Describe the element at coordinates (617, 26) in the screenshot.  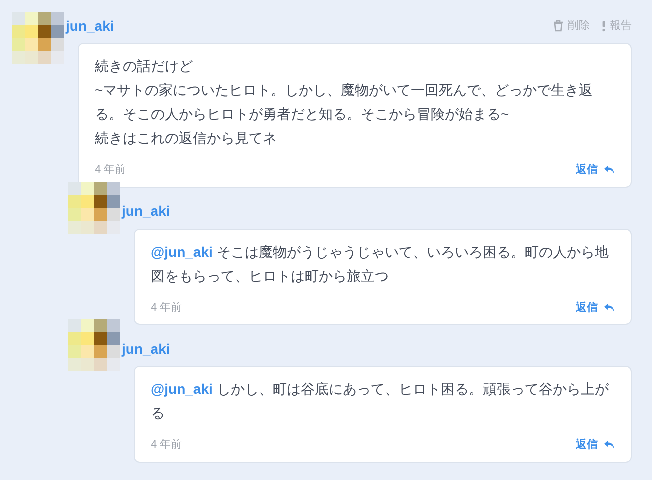
I see `report-button: 報告` at that location.